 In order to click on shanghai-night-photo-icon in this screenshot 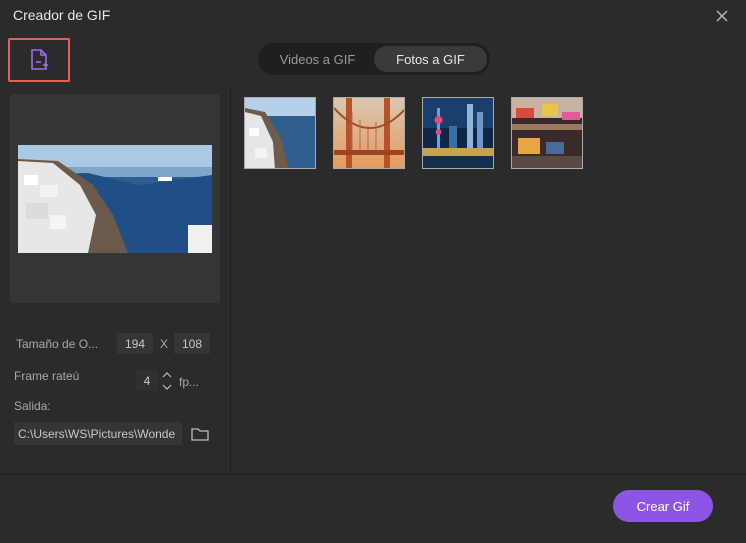, I will do `click(458, 133)`.